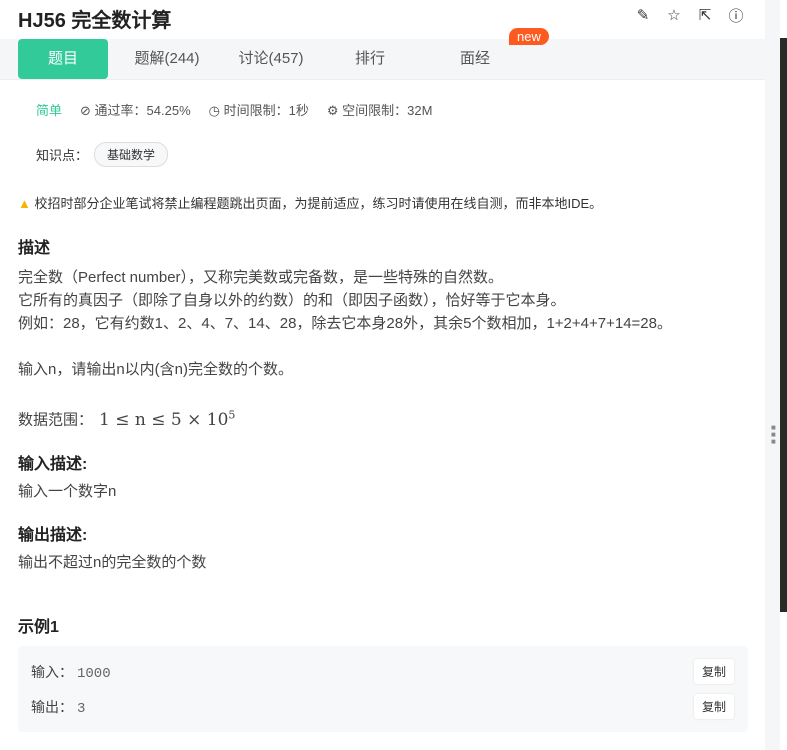 The height and width of the screenshot is (750, 787). I want to click on edit-icon: ✎, so click(643, 15).